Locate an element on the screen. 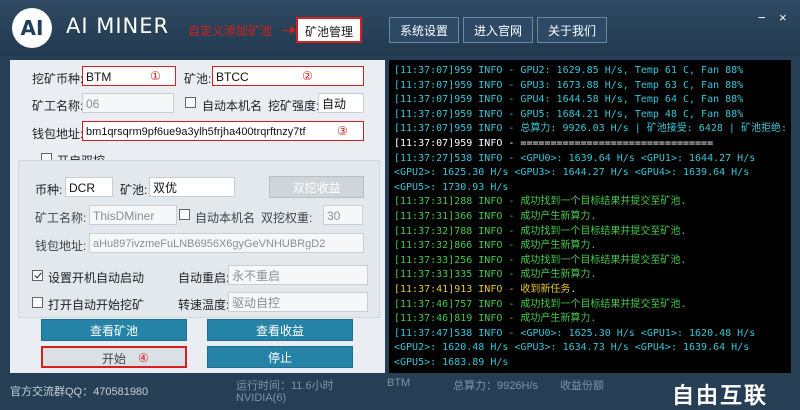 This screenshot has height=410, width=800. device-text: NVIDIA(6) is located at coordinates (261, 398).